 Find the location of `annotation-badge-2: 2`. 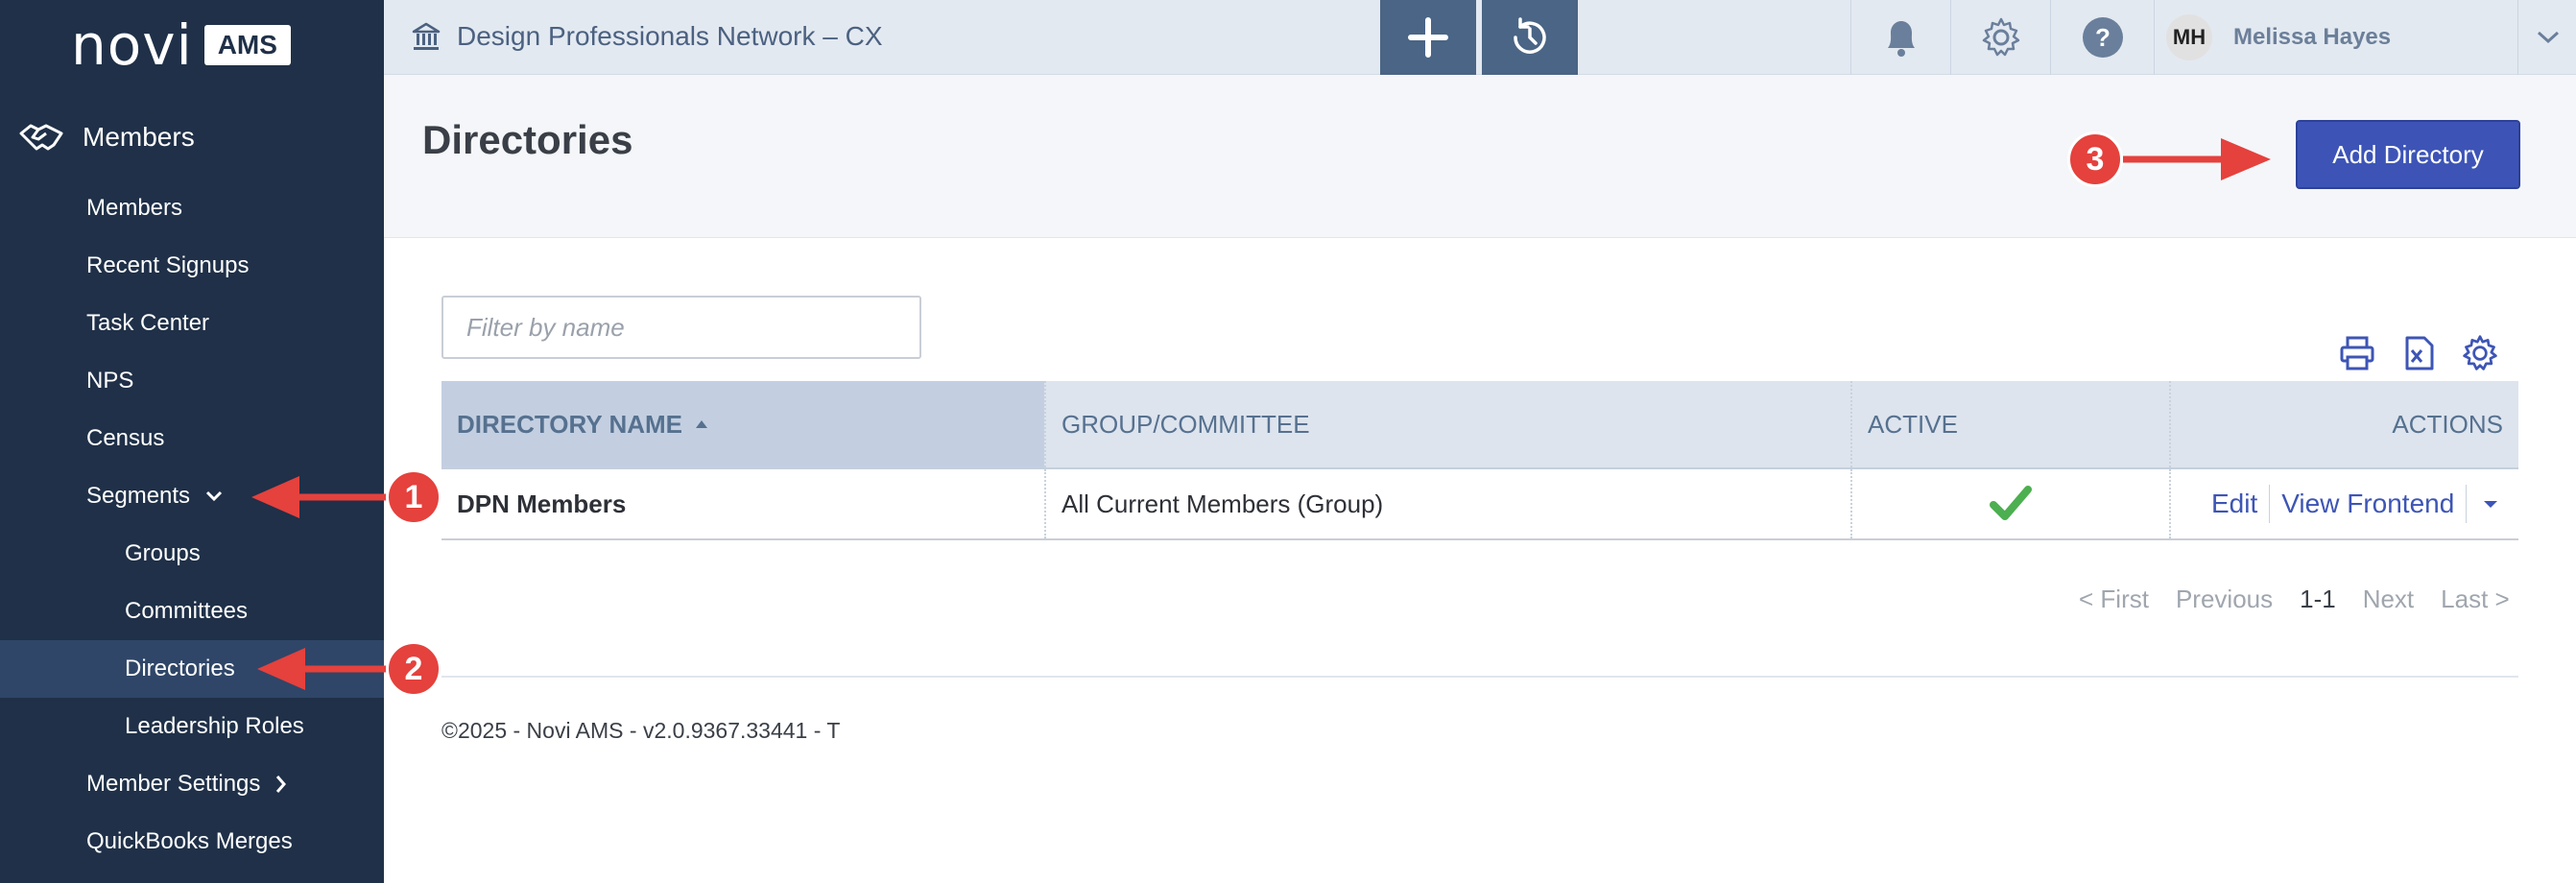

annotation-badge-2: 2 is located at coordinates (413, 669).